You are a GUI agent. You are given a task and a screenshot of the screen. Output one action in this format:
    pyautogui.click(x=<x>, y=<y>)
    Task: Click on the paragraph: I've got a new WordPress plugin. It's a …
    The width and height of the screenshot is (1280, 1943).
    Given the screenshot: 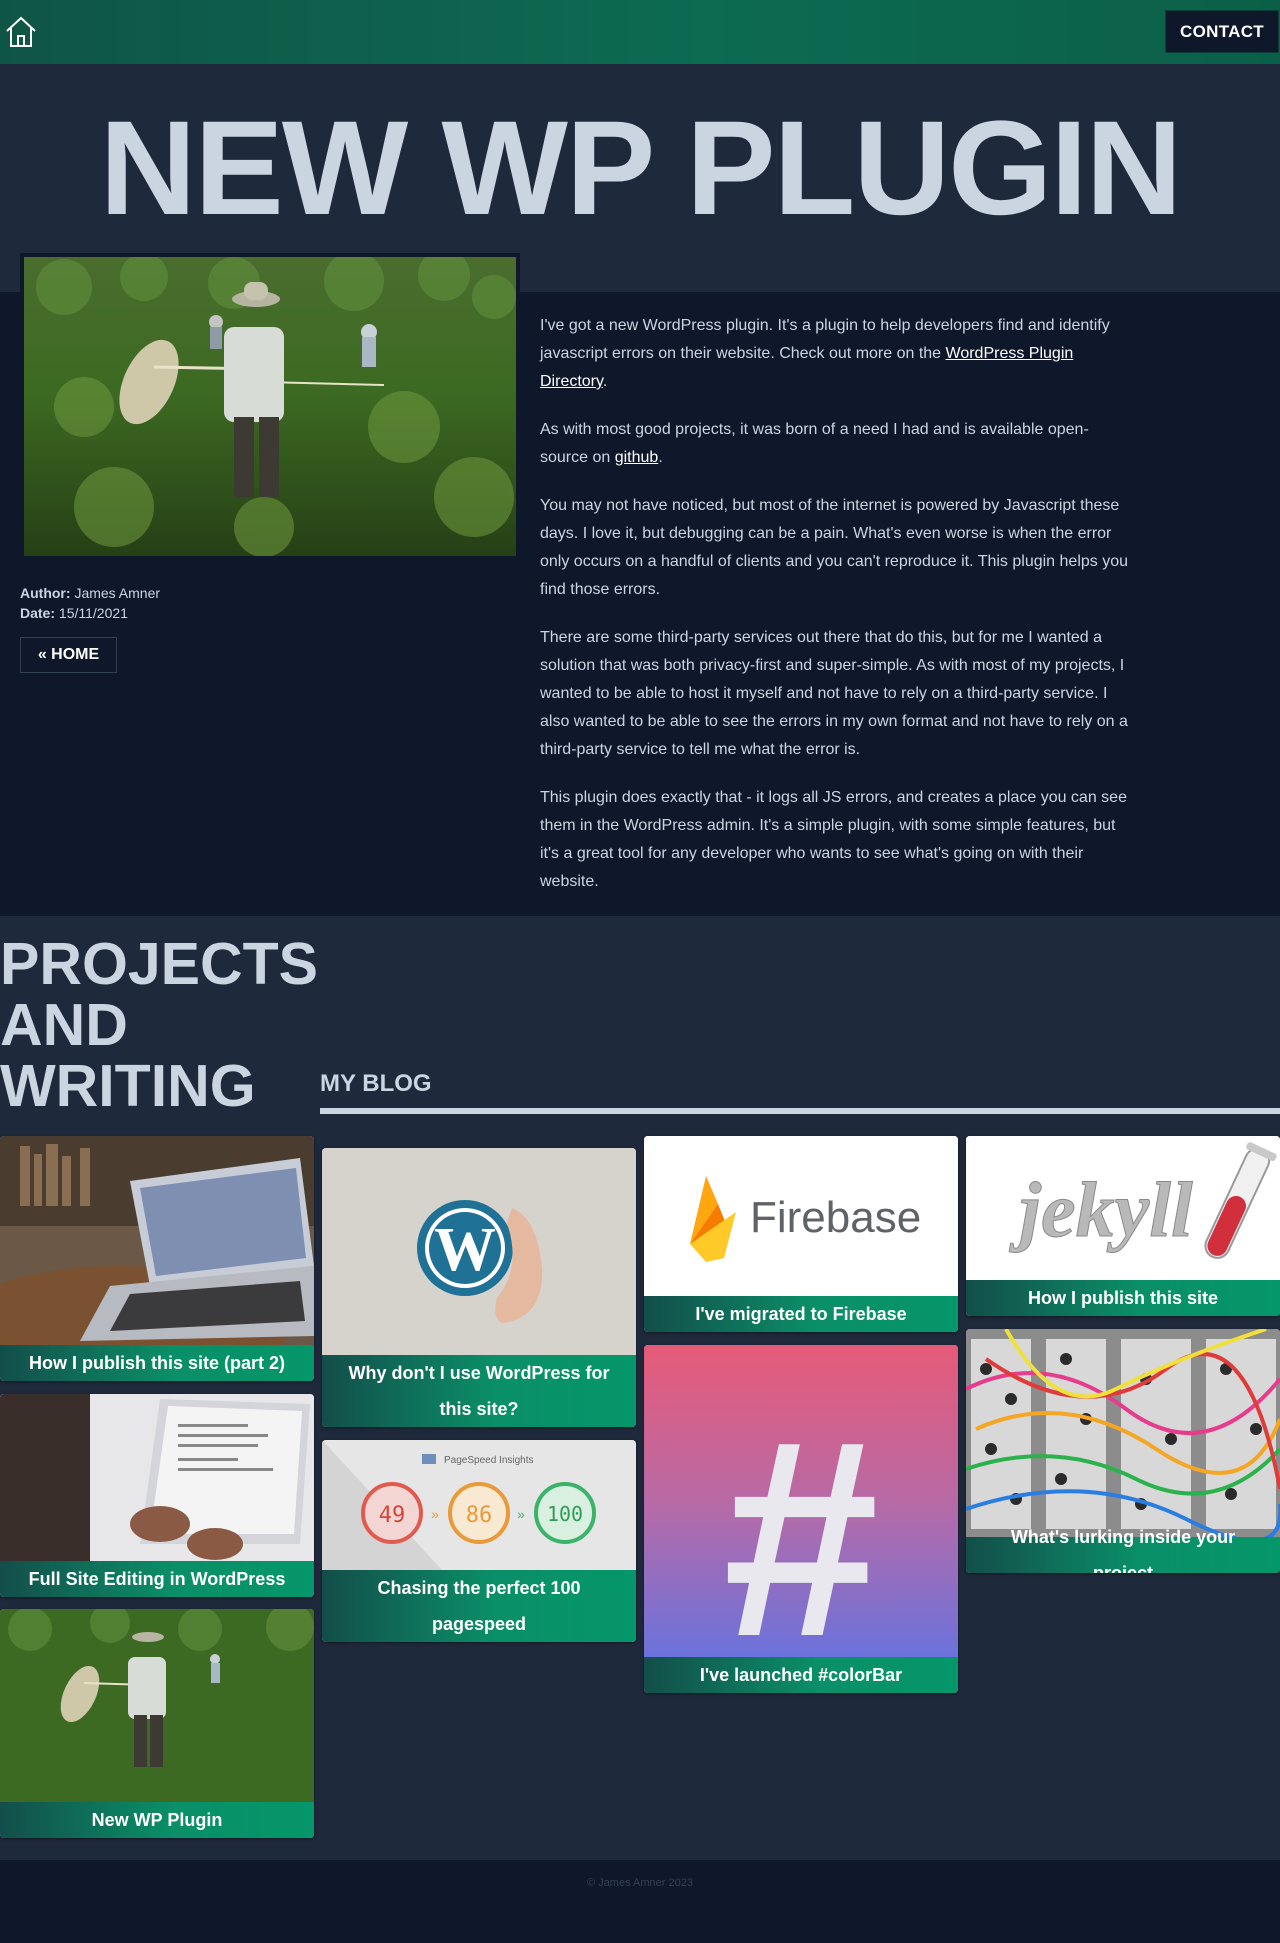 What is the action you would take?
    pyautogui.click(x=825, y=353)
    